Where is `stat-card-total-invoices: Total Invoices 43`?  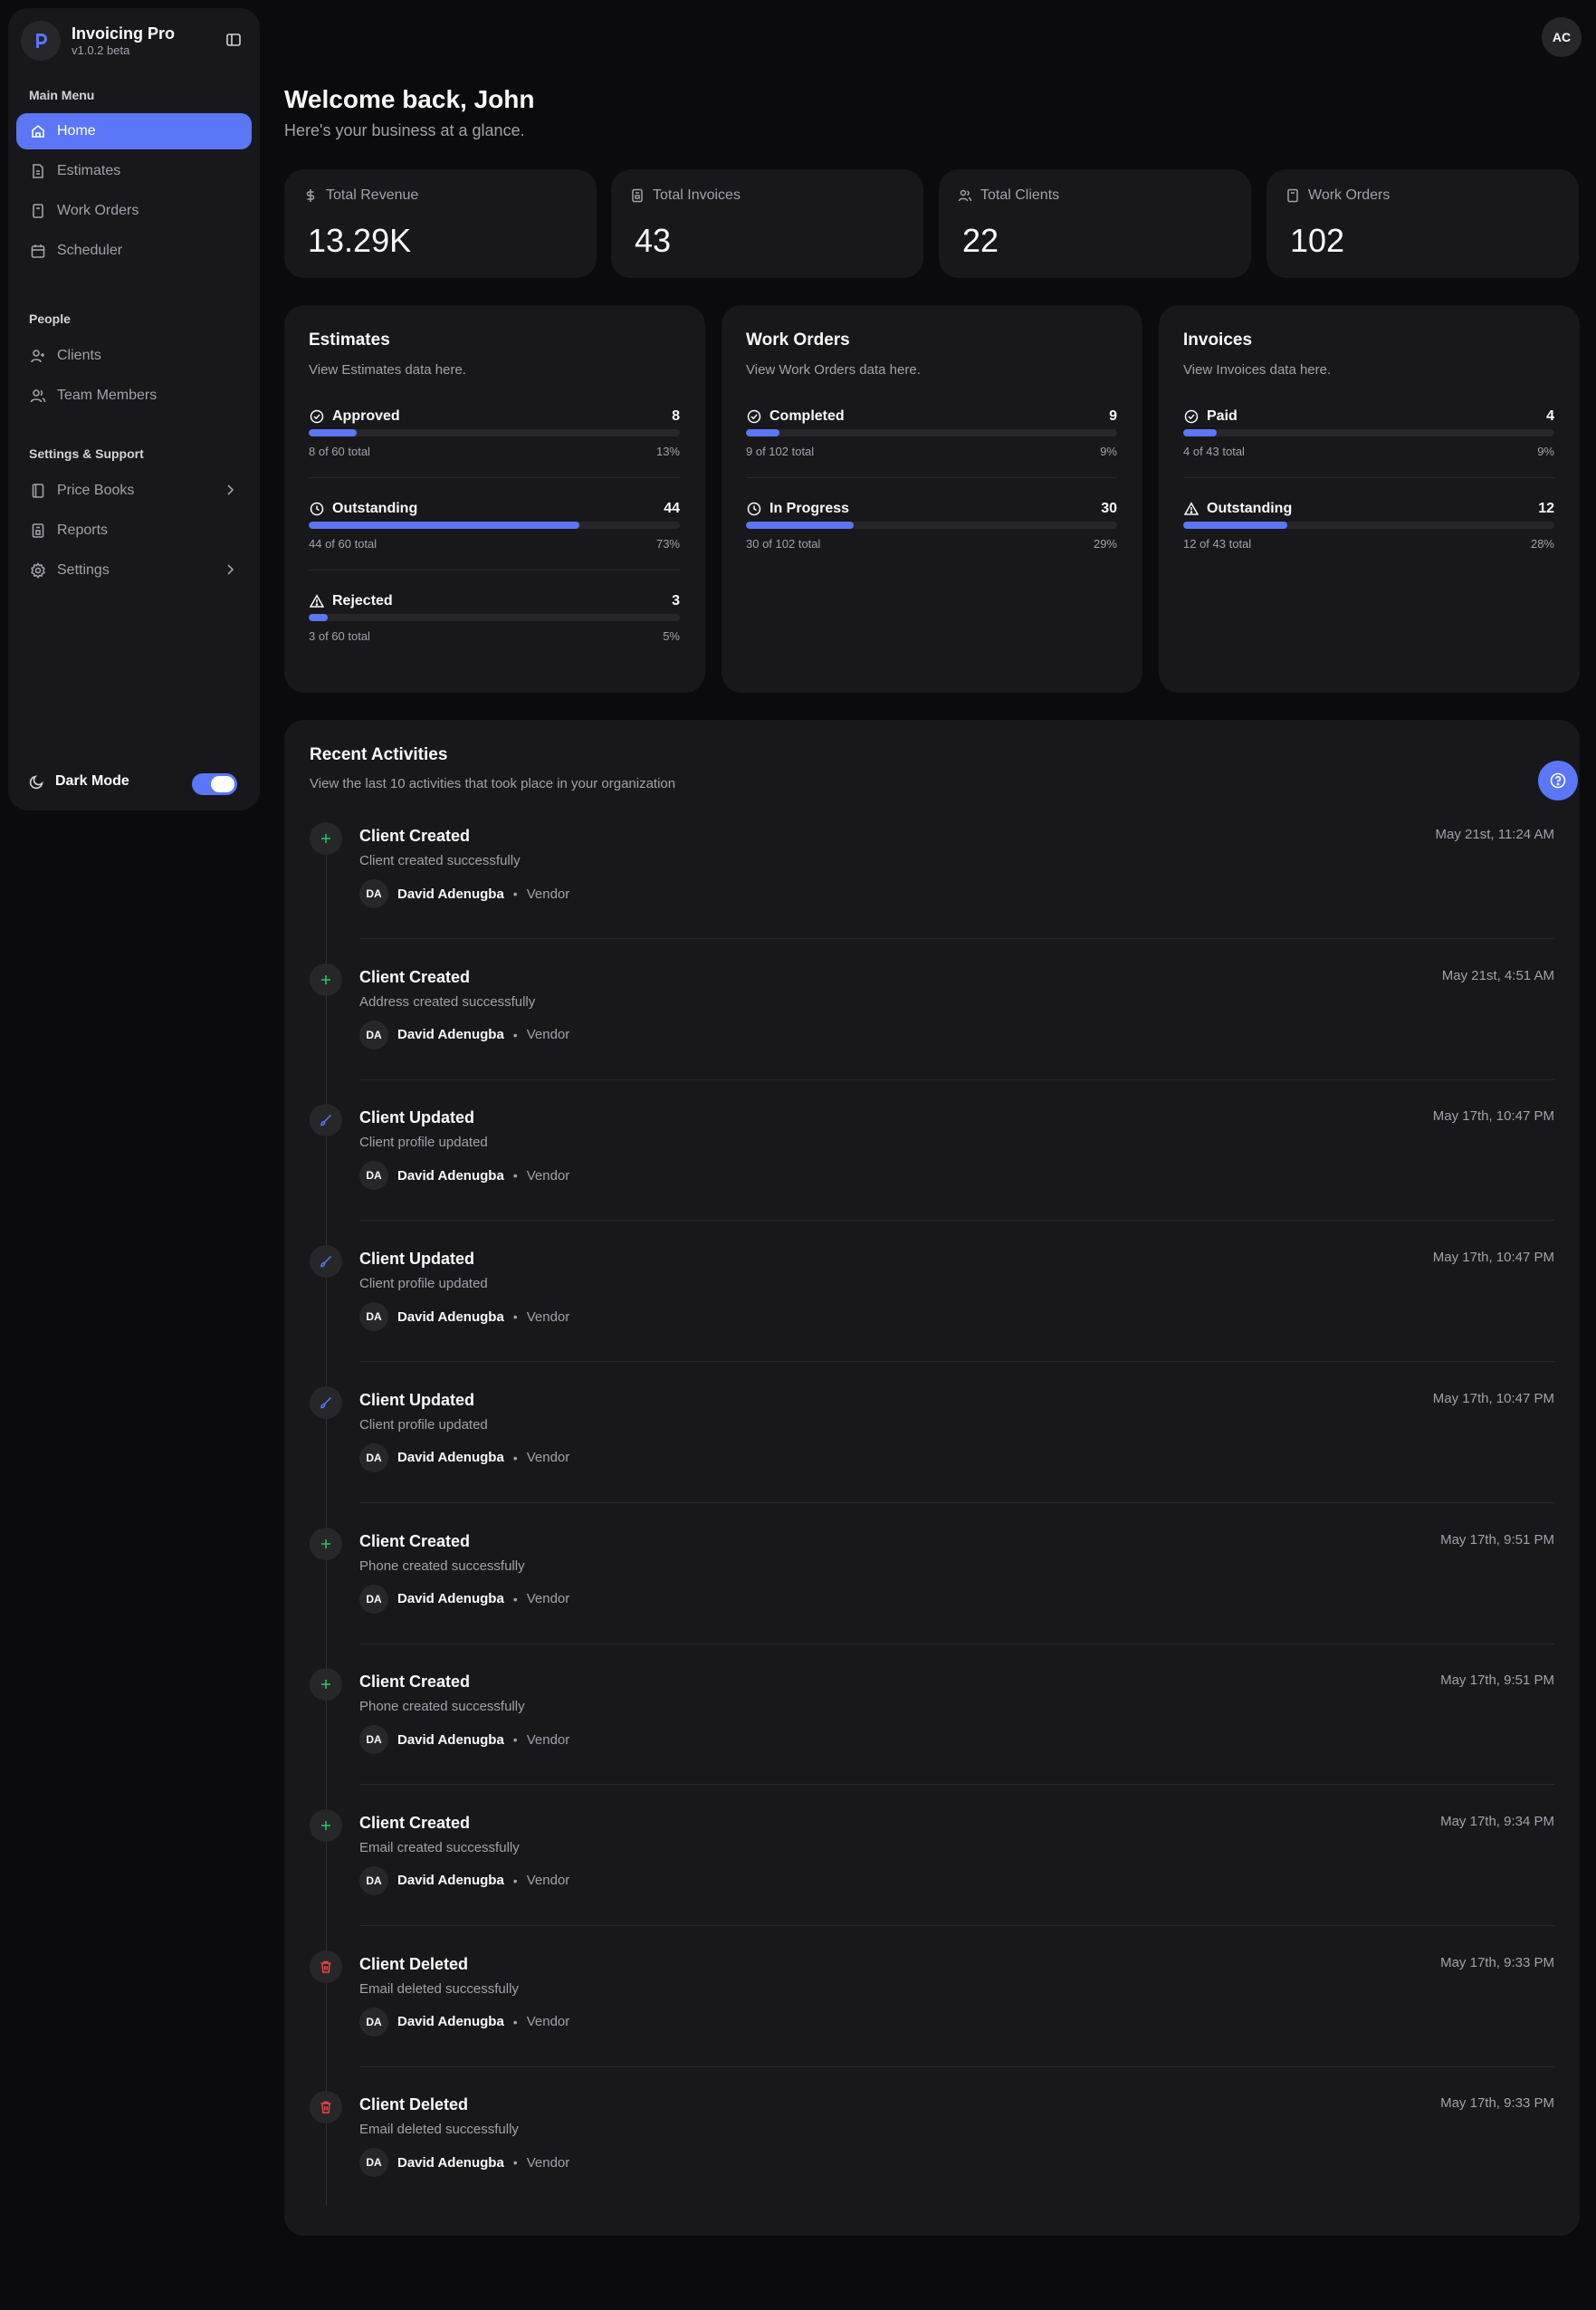 stat-card-total-invoices: Total Invoices 43 is located at coordinates (767, 223).